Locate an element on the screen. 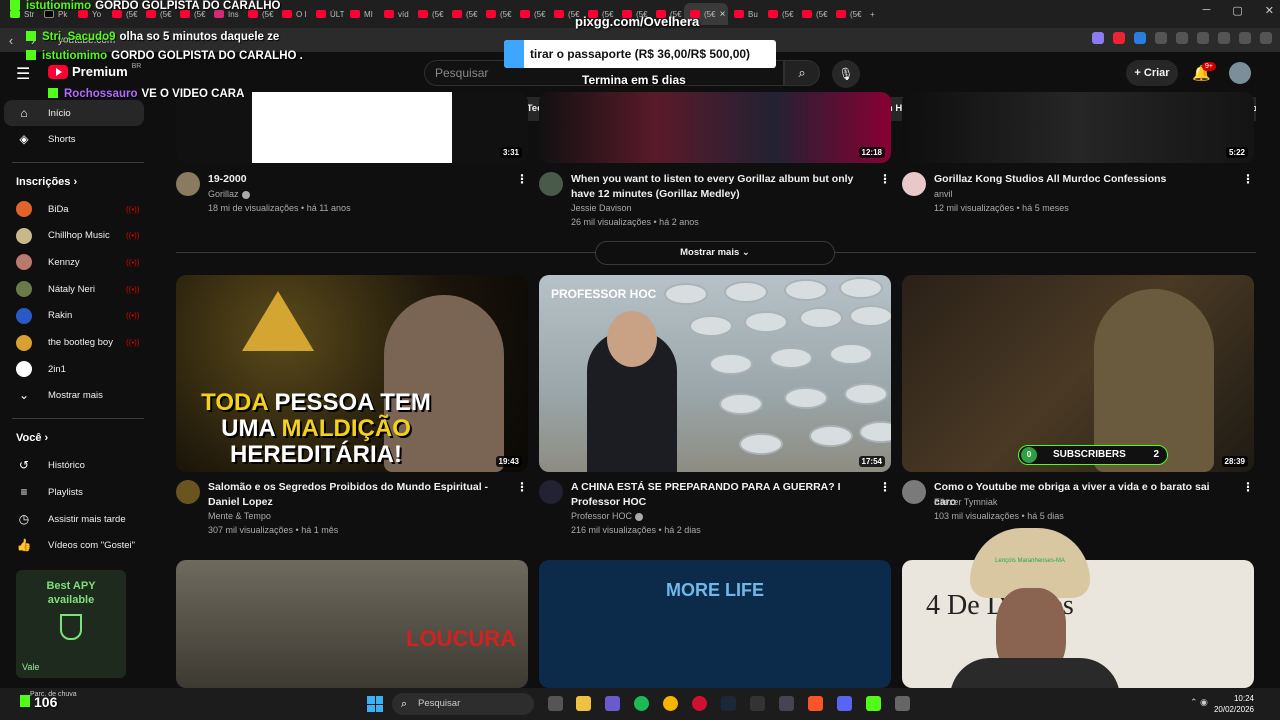 This screenshot has height=720, width=1280. sidebar-item-subscription: Chillhop Music ((•)) is located at coordinates (75, 236).